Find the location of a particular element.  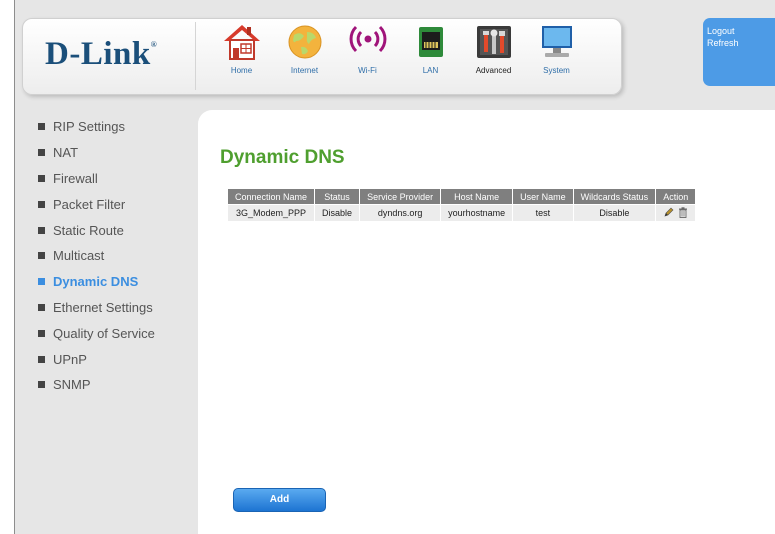

tools-icon is located at coordinates (494, 42).